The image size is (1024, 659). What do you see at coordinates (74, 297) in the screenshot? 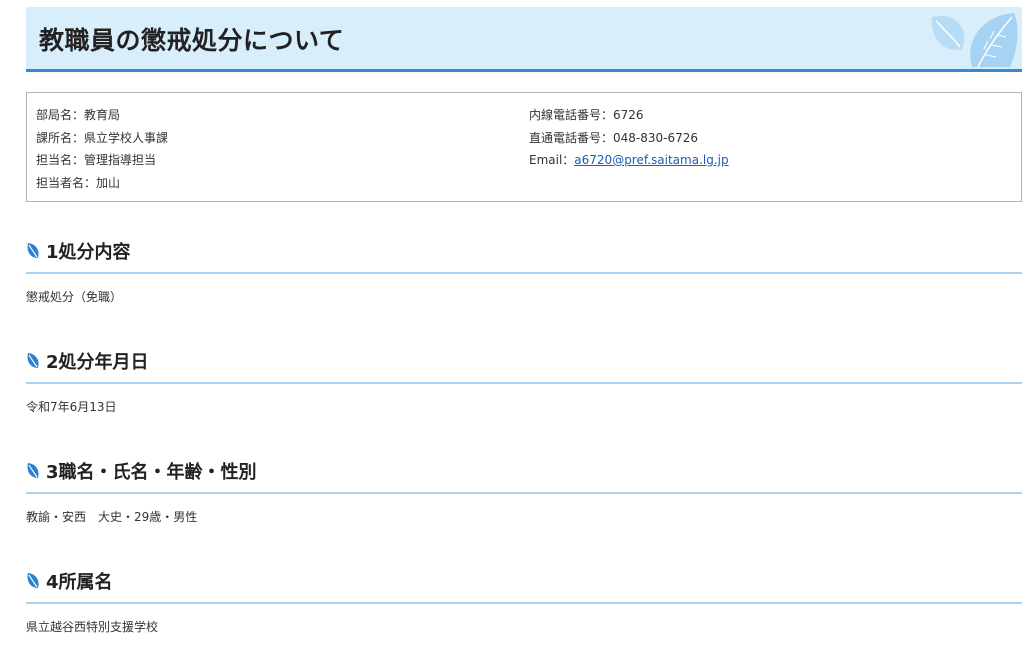
I see `section-text: 懲戒処分（免職）` at bounding box center [74, 297].